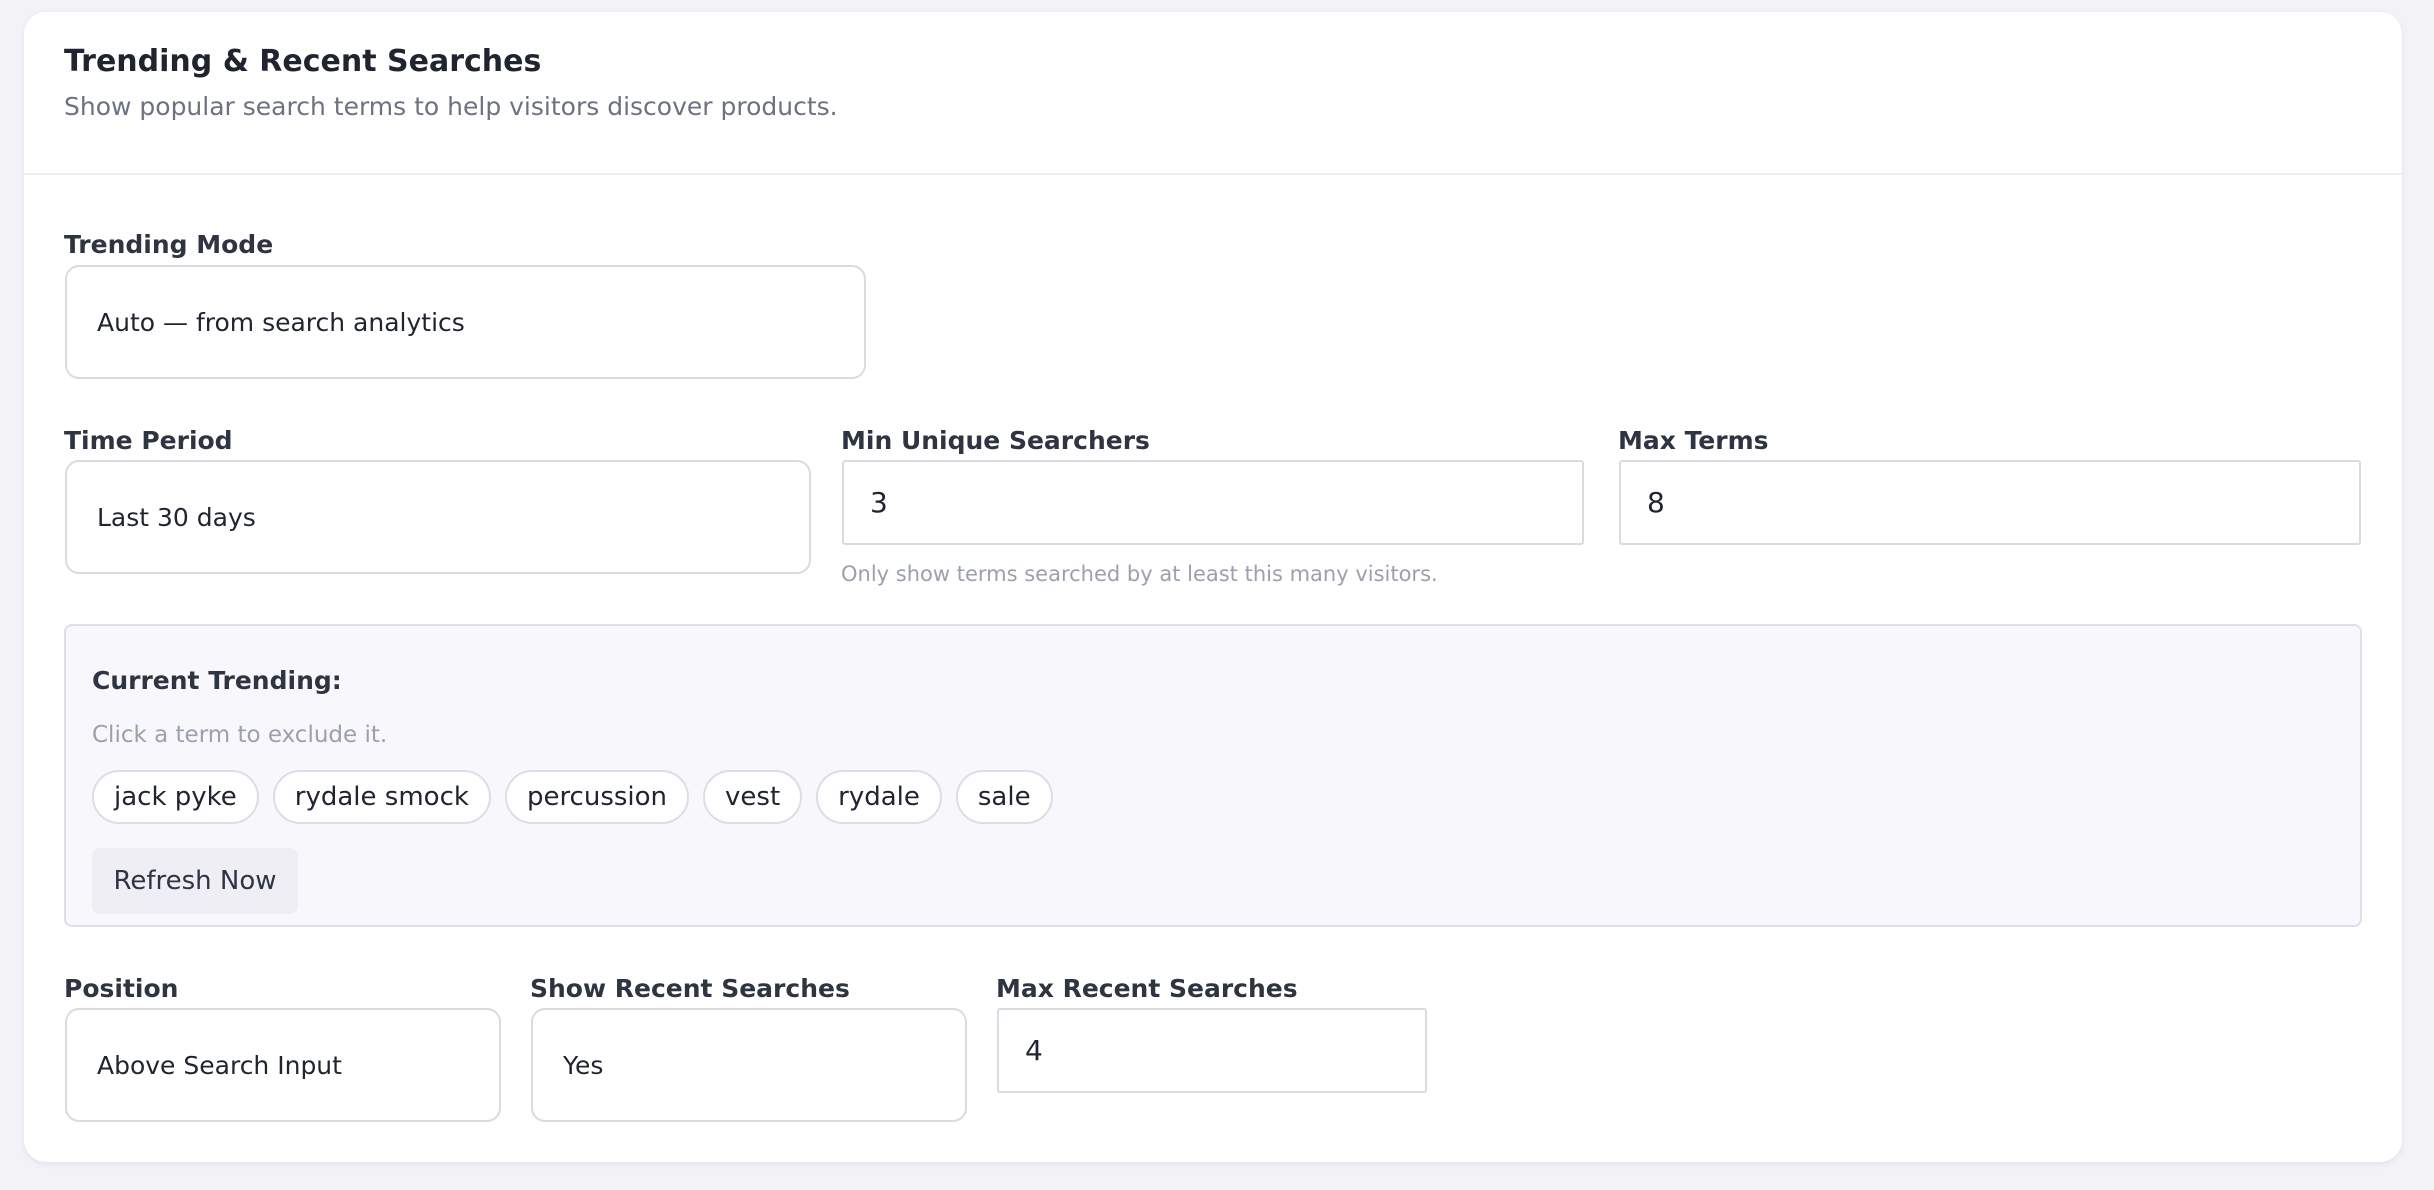 The height and width of the screenshot is (1190, 2434). Describe the element at coordinates (1656, 502) in the screenshot. I see `max-terms-value: 8` at that location.